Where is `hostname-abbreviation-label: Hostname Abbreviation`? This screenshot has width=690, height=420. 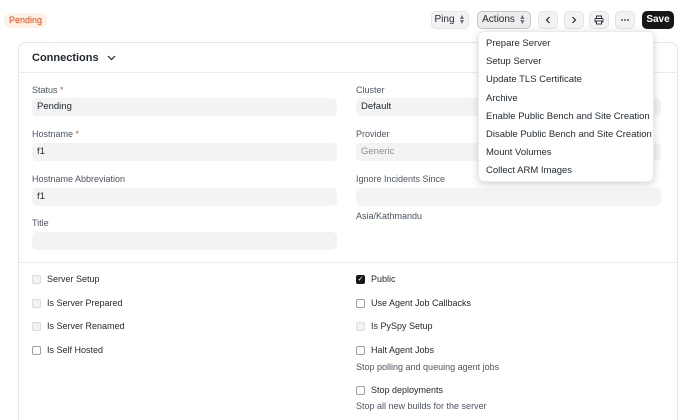 hostname-abbreviation-label: Hostname Abbreviation is located at coordinates (79, 179).